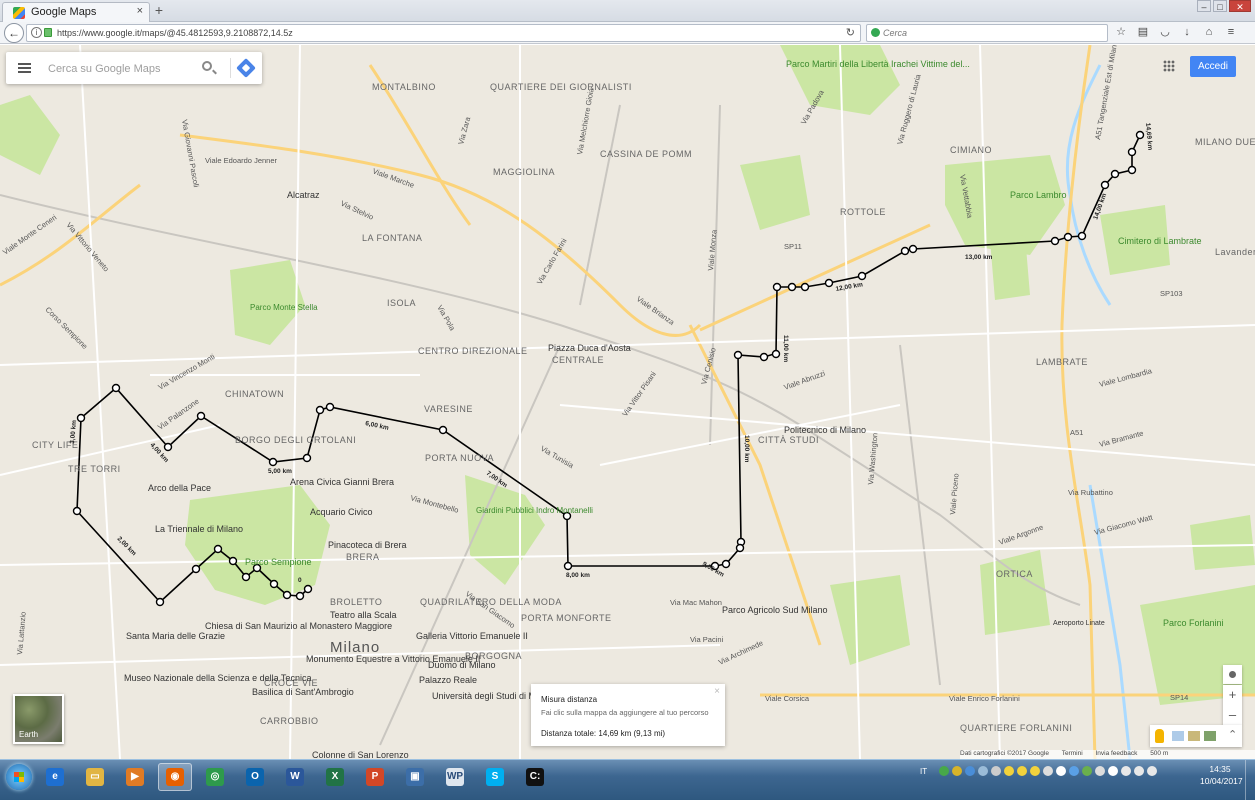  Describe the element at coordinates (1159, 753) in the screenshot. I see `scale-bar: 500 m` at that location.